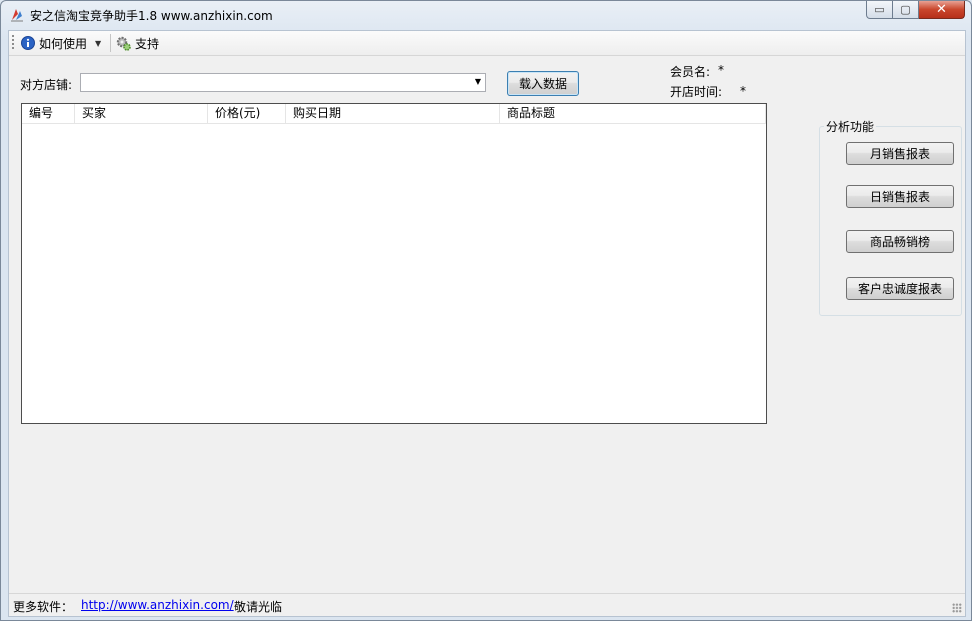 Image resolution: width=972 pixels, height=621 pixels. Describe the element at coordinates (900, 153) in the screenshot. I see `monthly-sales-report-button: 月销售报表` at that location.